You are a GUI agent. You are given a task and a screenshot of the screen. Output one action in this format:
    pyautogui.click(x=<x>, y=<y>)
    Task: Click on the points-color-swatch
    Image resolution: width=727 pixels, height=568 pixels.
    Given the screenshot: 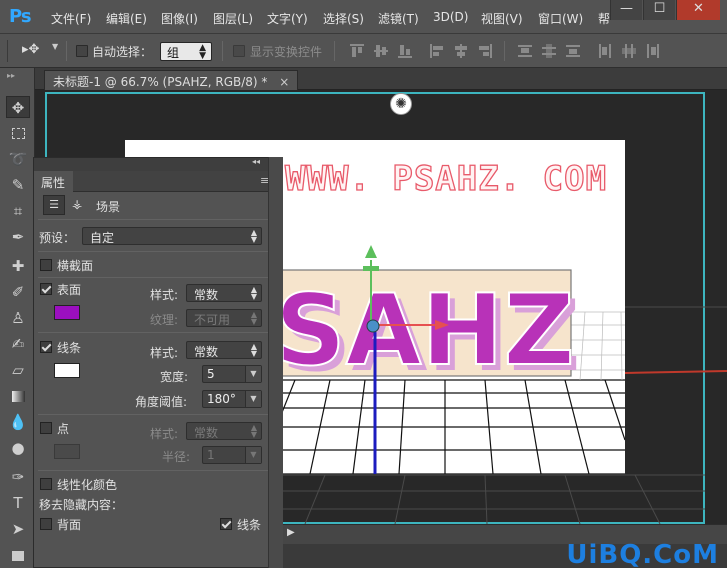 What is the action you would take?
    pyautogui.click(x=67, y=451)
    